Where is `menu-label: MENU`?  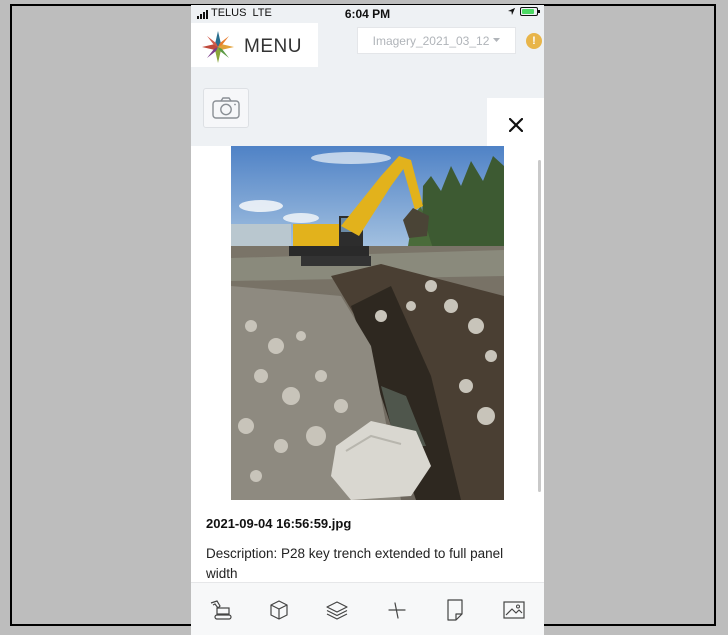
menu-label: MENU is located at coordinates (273, 46).